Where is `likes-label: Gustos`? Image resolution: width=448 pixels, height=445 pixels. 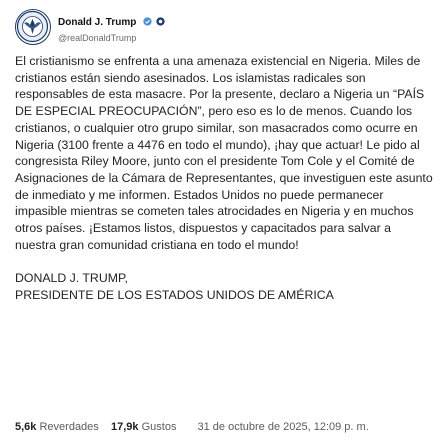
likes-label: Gustos is located at coordinates (159, 427).